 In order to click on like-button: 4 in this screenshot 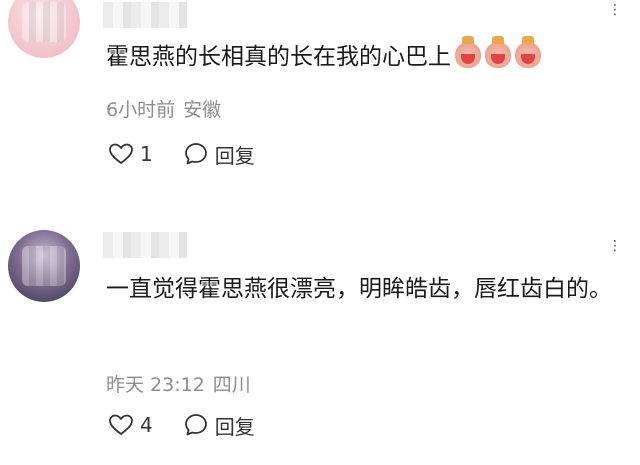, I will do `click(130, 425)`.